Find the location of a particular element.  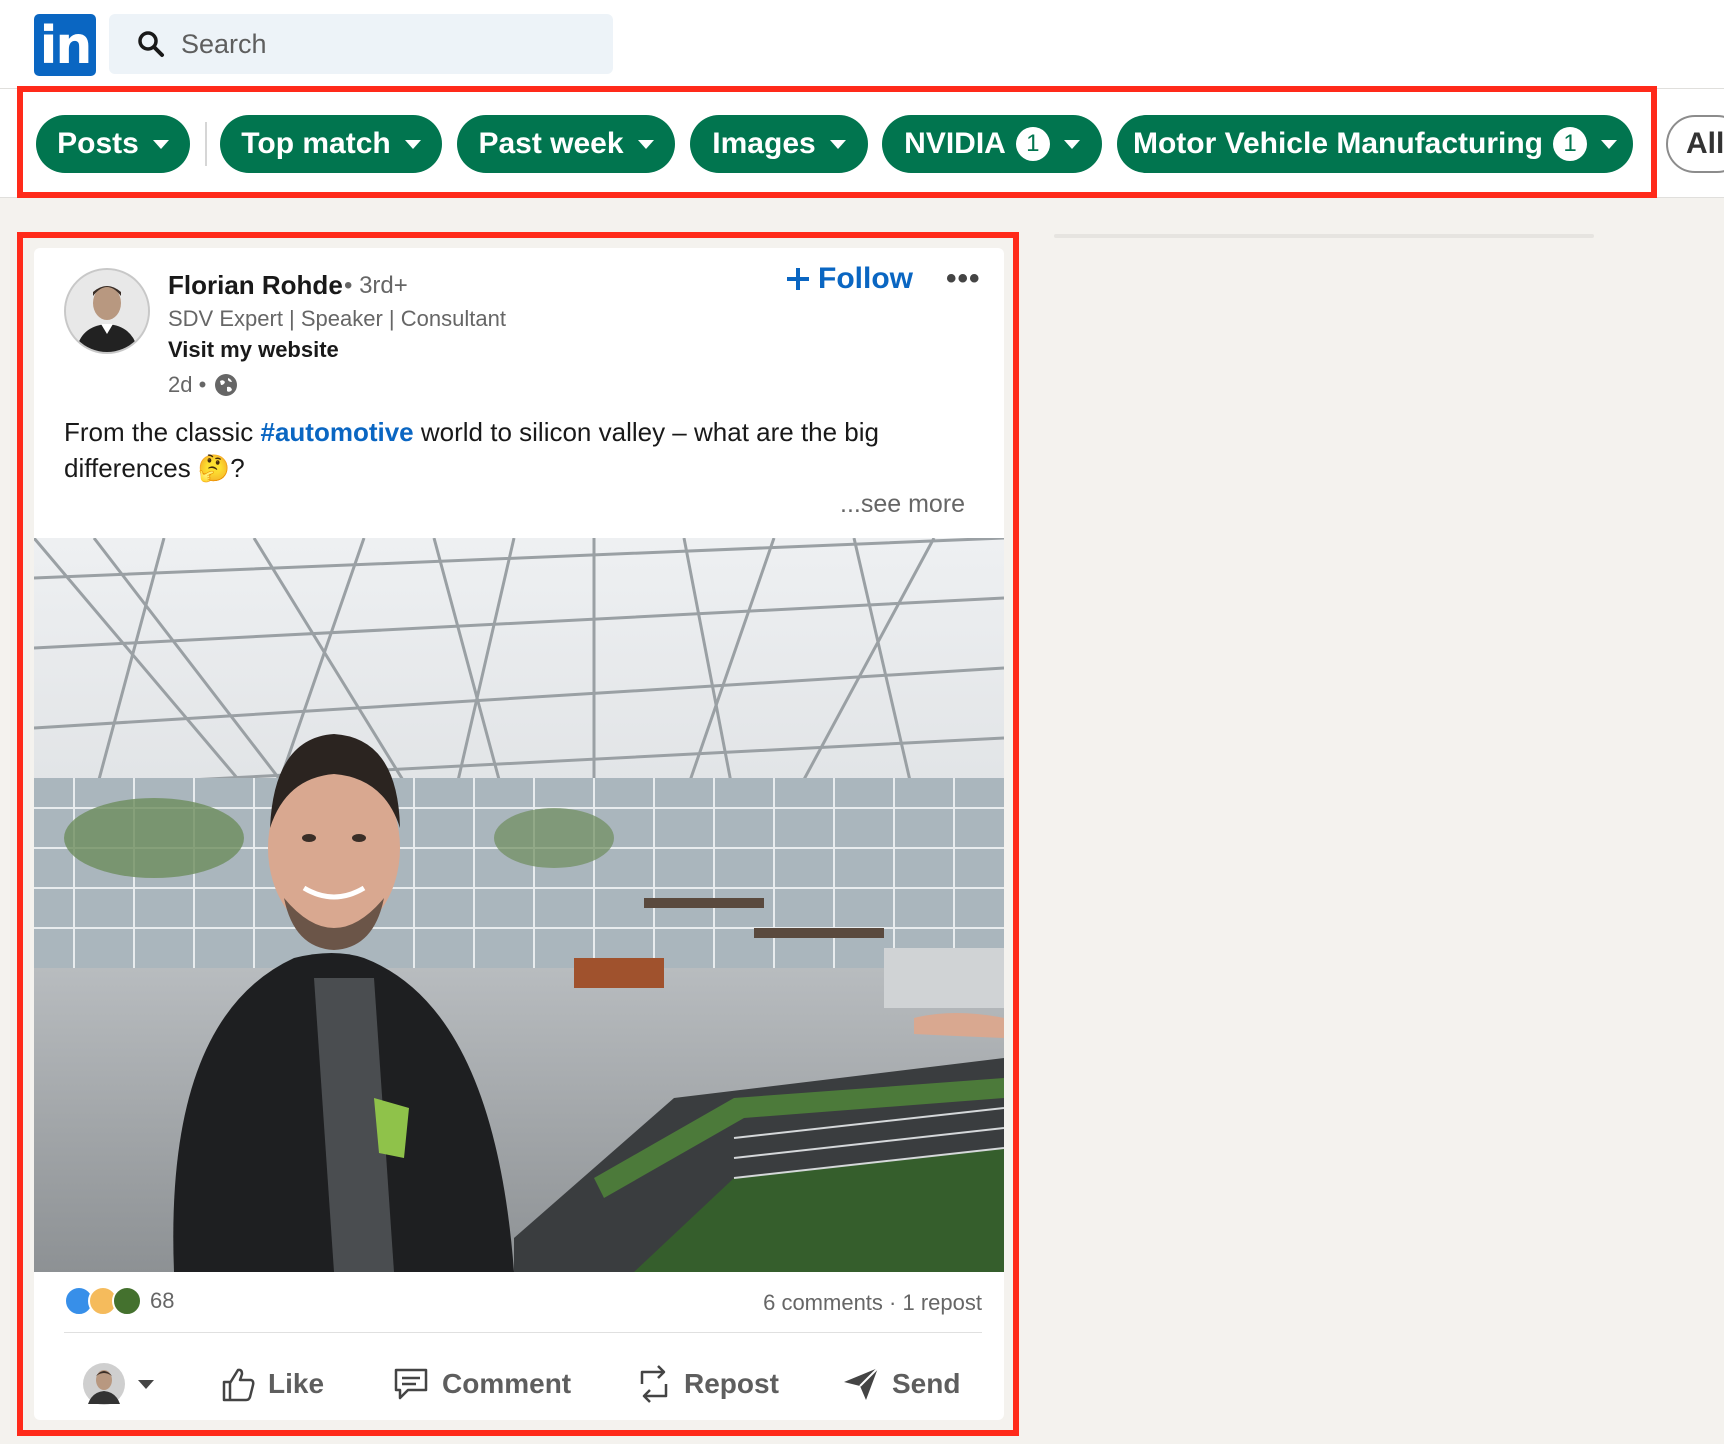

search-input: Search is located at coordinates (361, 44).